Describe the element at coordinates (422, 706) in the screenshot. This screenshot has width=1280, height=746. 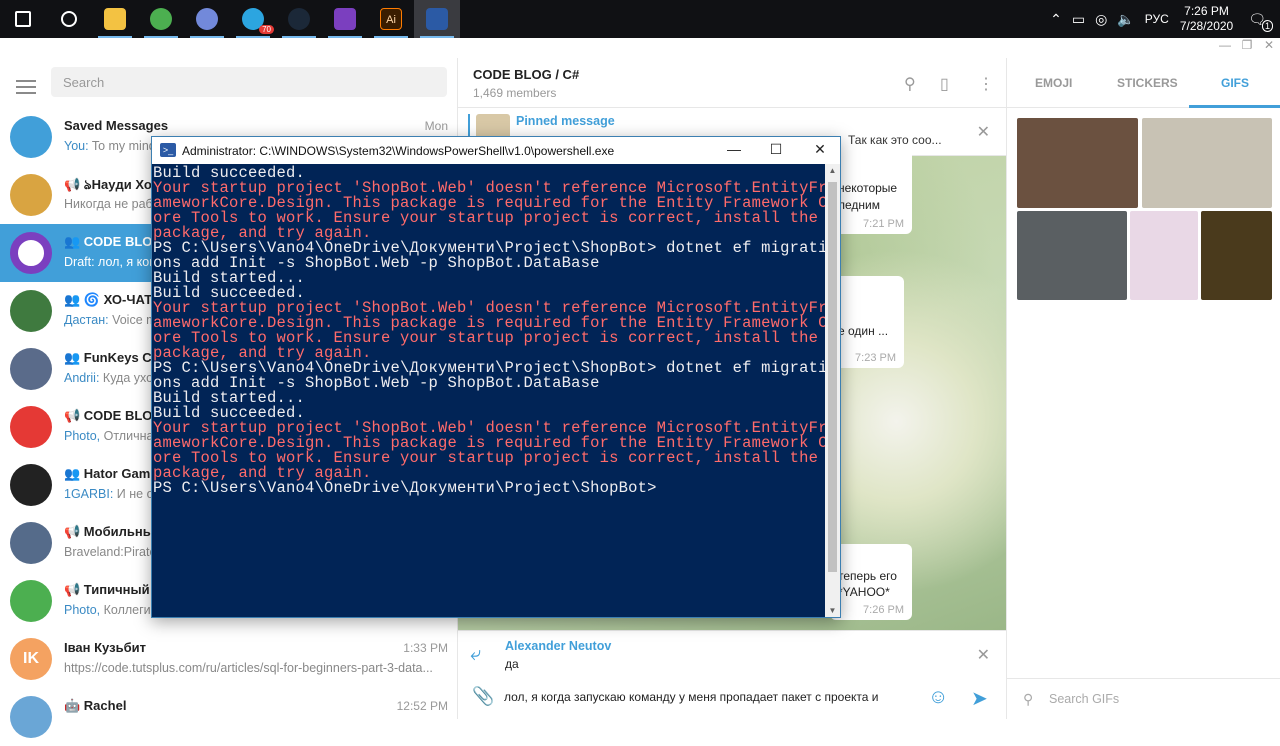
I see `chat-time: 12:52 PM` at that location.